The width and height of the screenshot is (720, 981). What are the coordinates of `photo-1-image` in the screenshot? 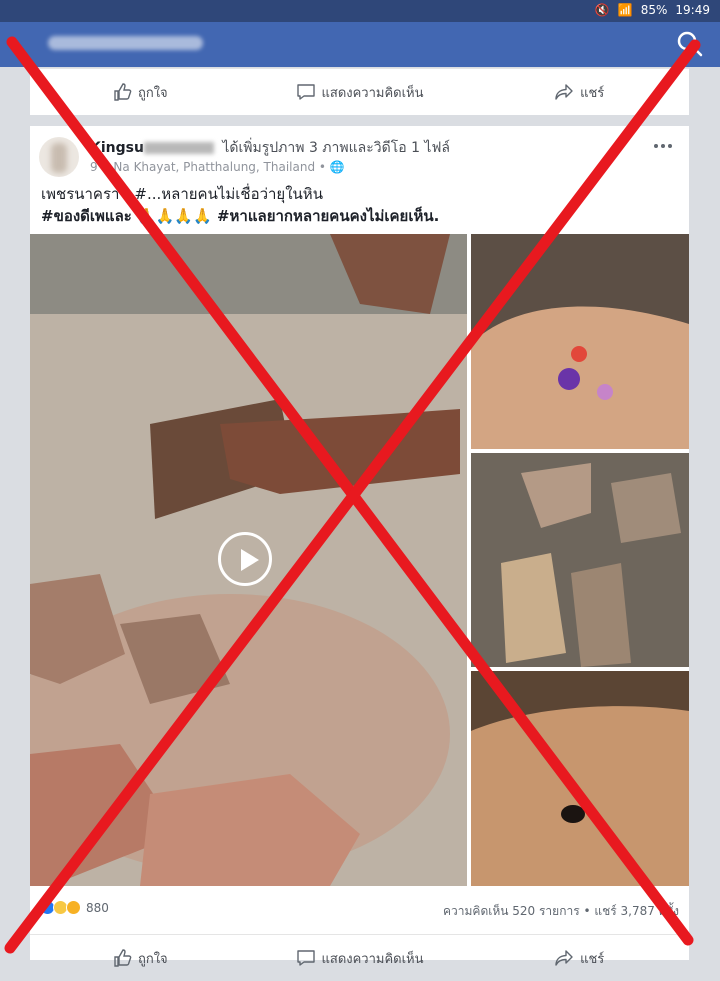 It's located at (580, 341).